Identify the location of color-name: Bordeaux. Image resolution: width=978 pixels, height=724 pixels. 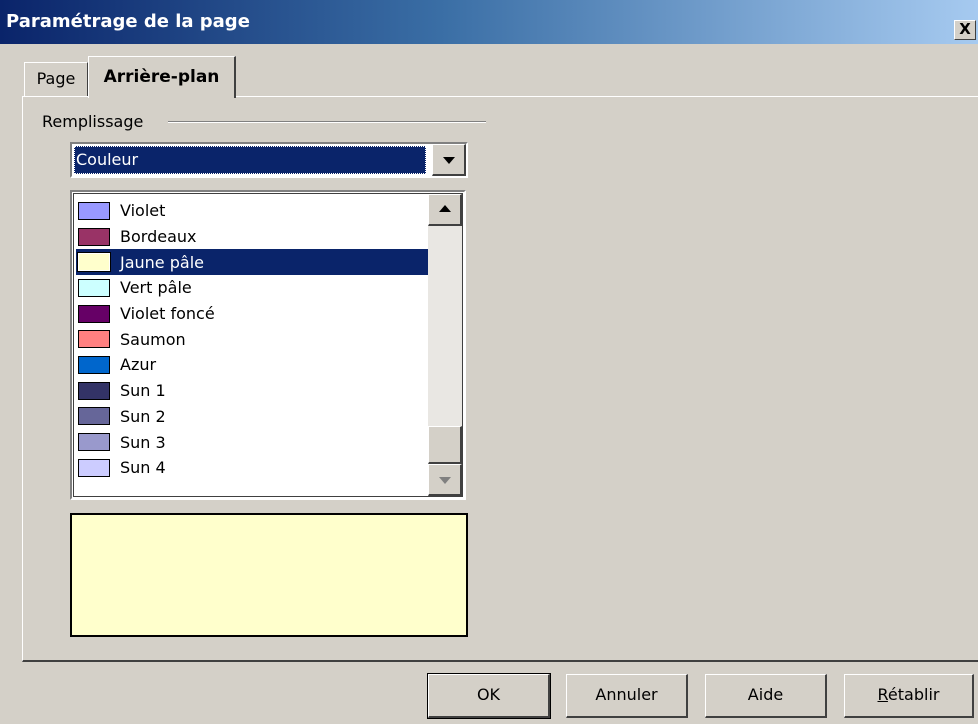
(158, 237).